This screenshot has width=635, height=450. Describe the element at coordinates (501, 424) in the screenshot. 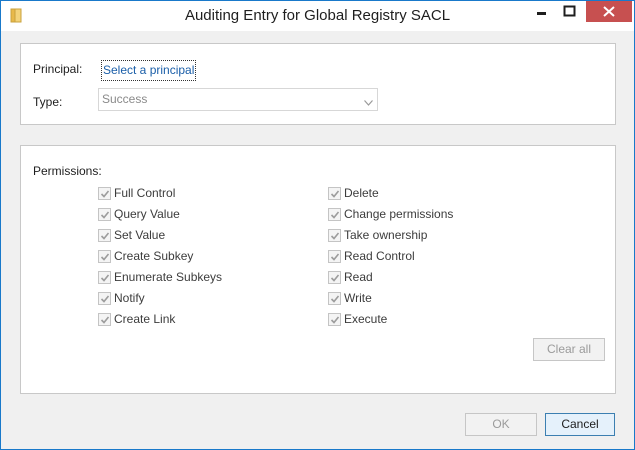

I see `ok-button: OK` at that location.